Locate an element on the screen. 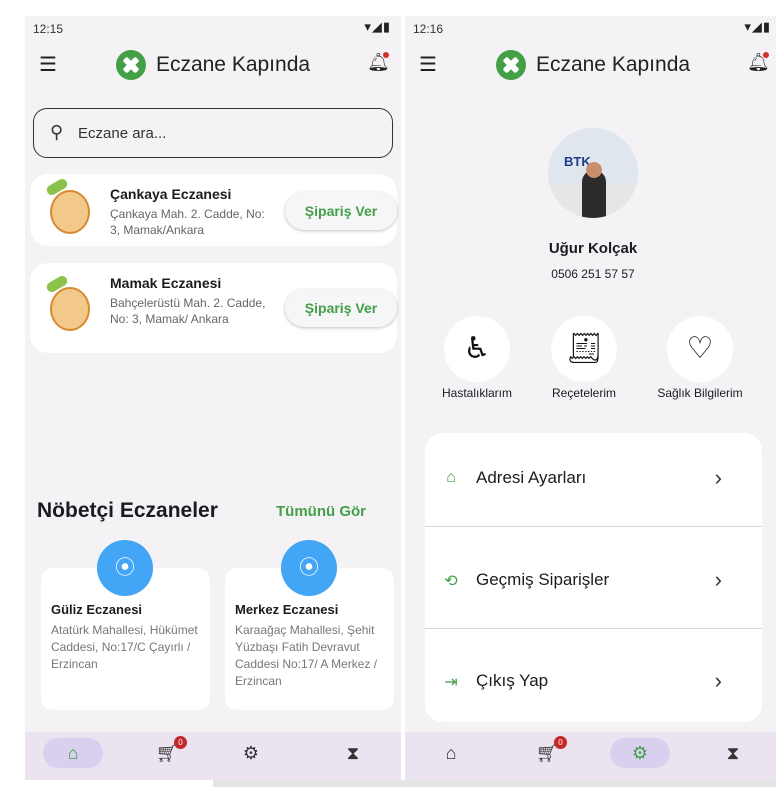  settings-row-order-history: ⟲ Geçmiş Siparişler › is located at coordinates (593, 583).